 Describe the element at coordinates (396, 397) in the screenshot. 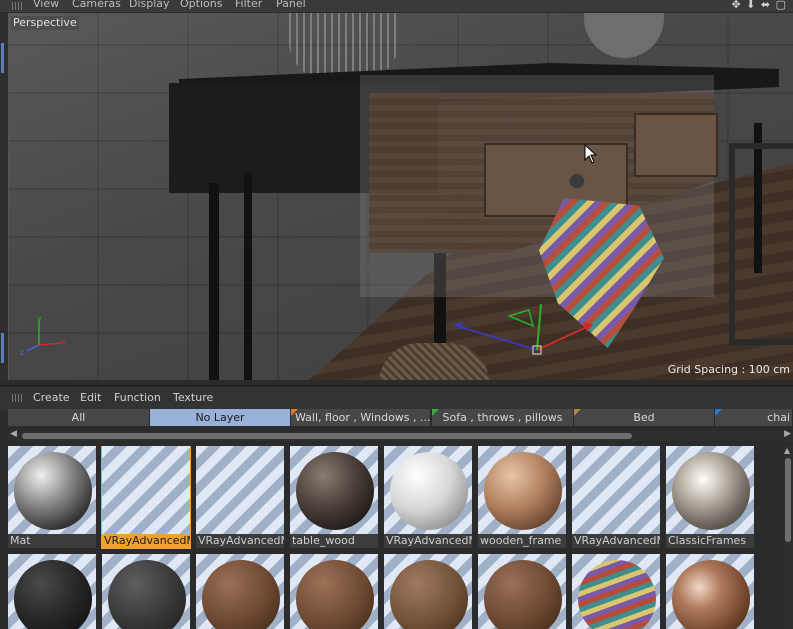

I see `material-manager-menubar: Create Edit Function Texture` at that location.